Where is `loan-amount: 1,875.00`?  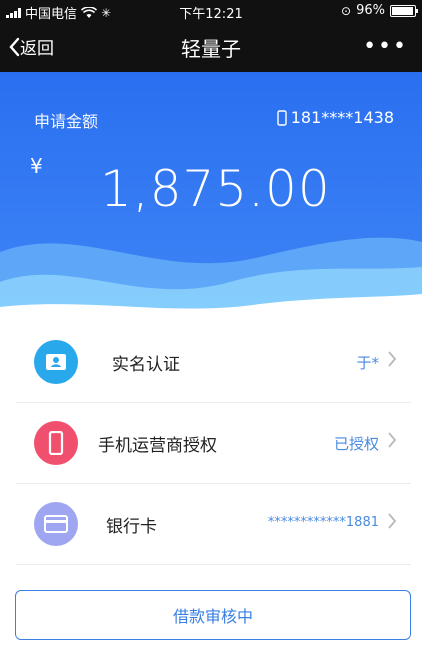
loan-amount: 1,875.00 is located at coordinates (215, 189).